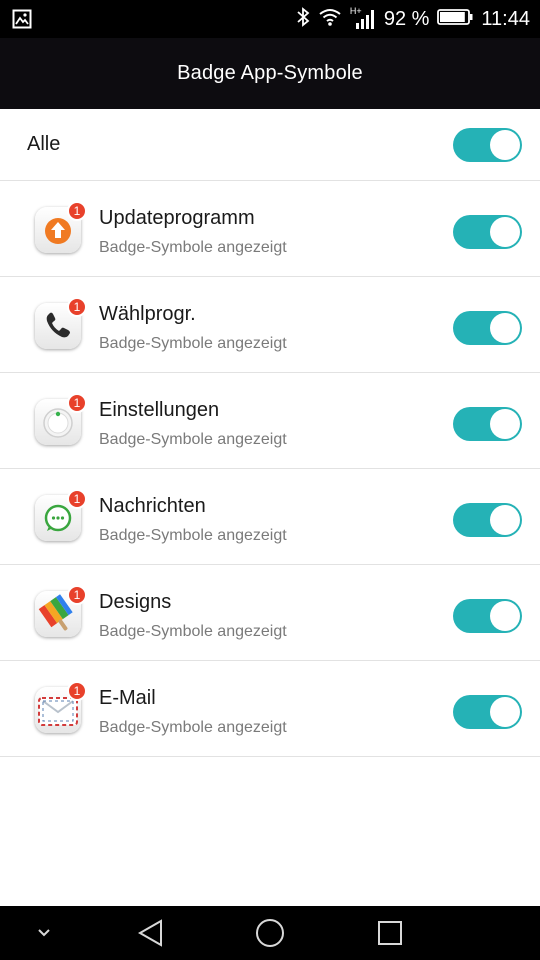 The image size is (540, 960). What do you see at coordinates (44, 144) in the screenshot?
I see `all-apps-label: Alle` at bounding box center [44, 144].